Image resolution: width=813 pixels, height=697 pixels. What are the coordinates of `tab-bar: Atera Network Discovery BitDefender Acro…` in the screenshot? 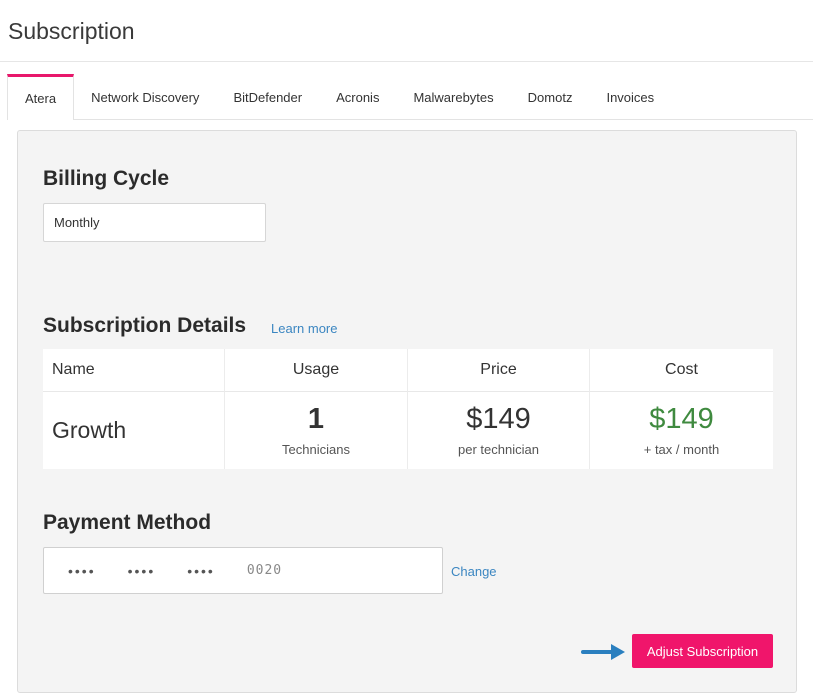 It's located at (410, 97).